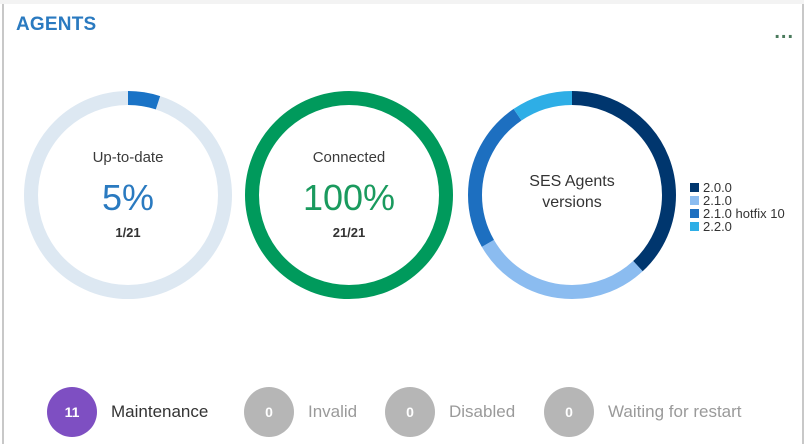  I want to click on versions-label-line2: versions, so click(572, 202).